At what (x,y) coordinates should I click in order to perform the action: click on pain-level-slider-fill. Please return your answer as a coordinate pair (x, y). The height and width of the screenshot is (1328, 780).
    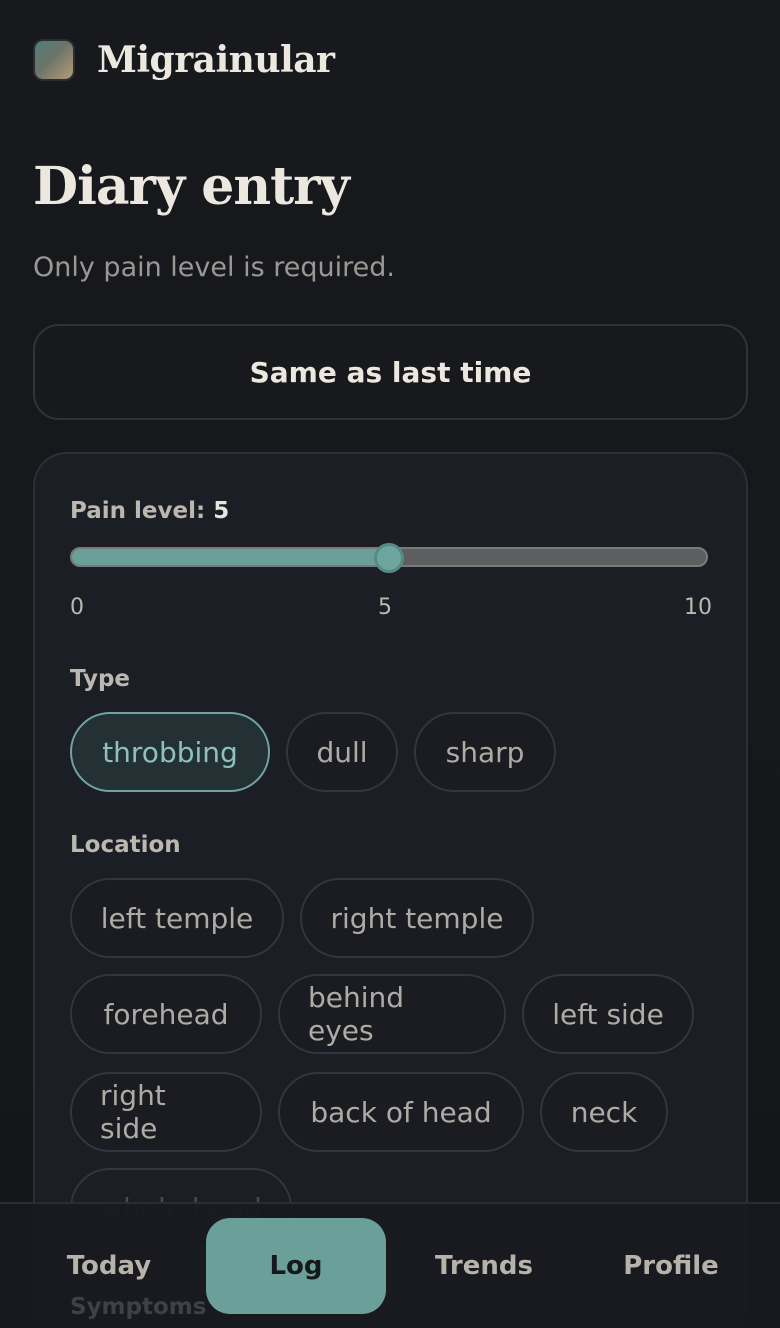
    Looking at the image, I should click on (230, 557).